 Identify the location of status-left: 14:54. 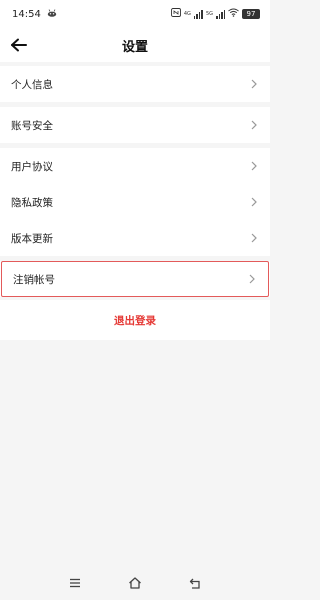
(34, 14).